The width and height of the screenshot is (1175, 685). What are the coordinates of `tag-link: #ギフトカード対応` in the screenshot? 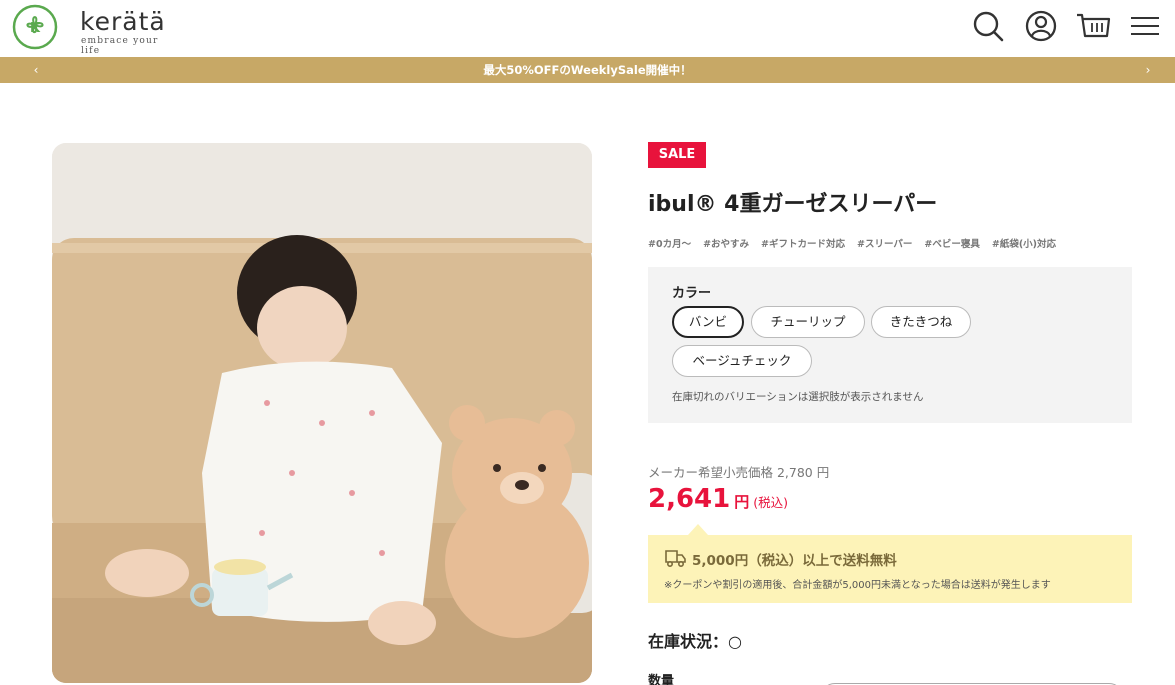 It's located at (803, 243).